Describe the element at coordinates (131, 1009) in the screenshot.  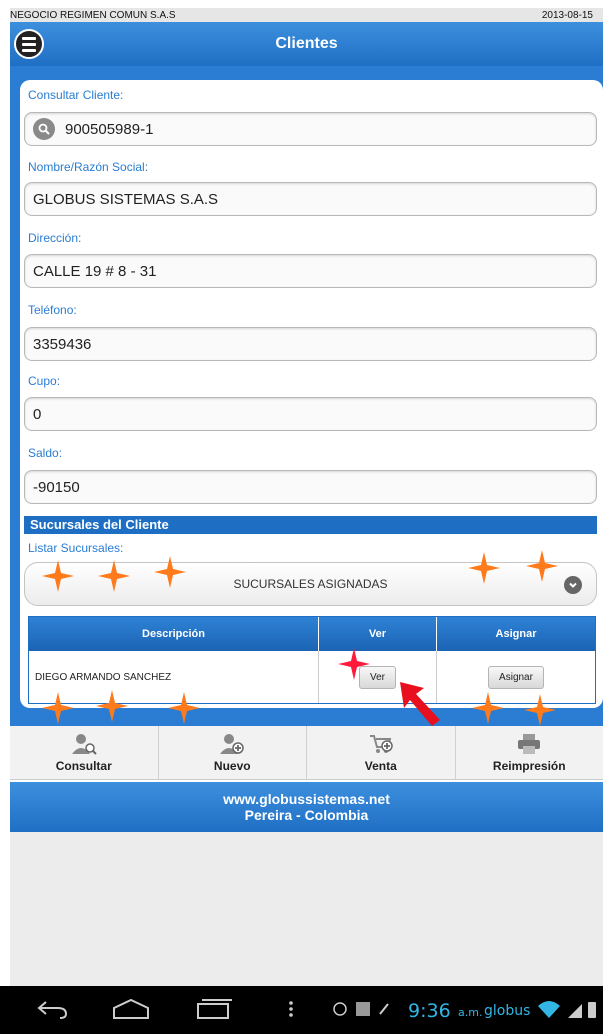
I see `home-icon` at that location.